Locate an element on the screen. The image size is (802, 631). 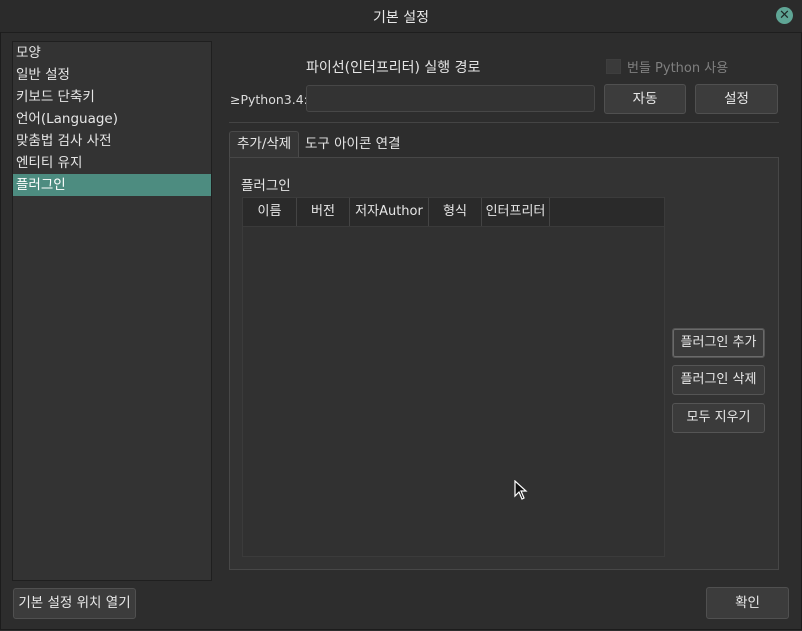
table-header: 이름 버전 저자Author 형식 인터프리터 is located at coordinates (453, 212).